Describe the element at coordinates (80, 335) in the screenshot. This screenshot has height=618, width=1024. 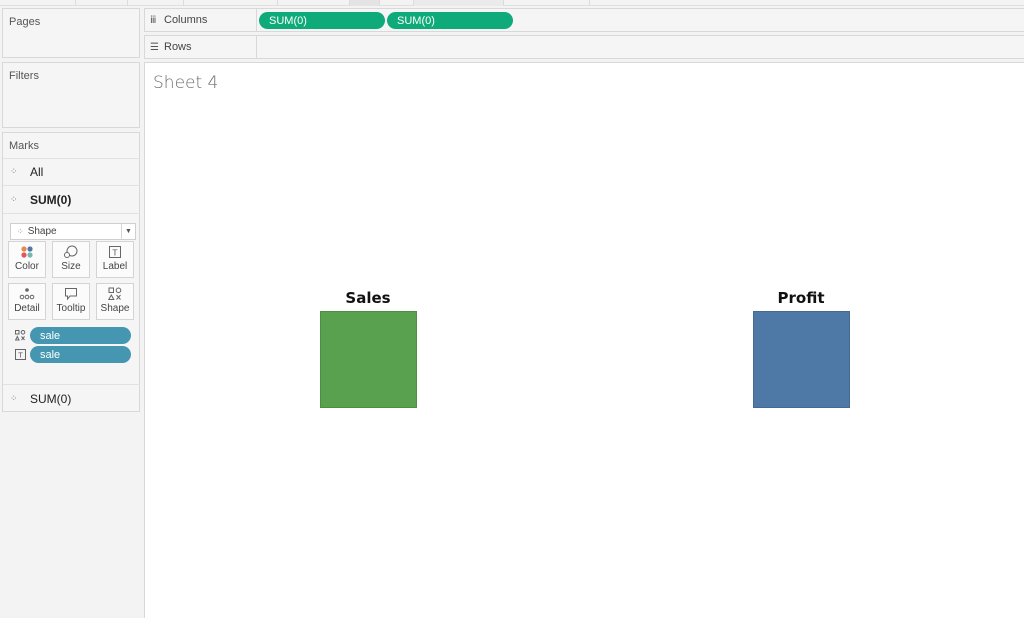
I see `field-pill-shape: sale` at that location.